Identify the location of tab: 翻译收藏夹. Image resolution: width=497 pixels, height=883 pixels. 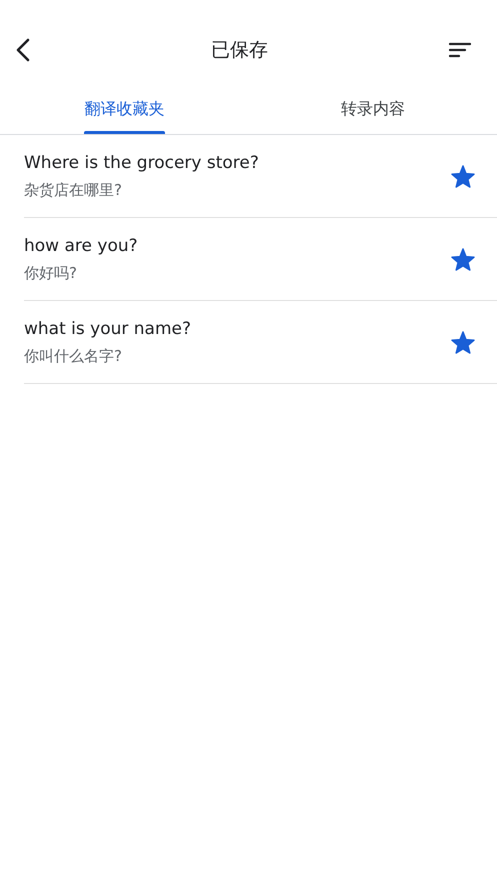
(124, 109).